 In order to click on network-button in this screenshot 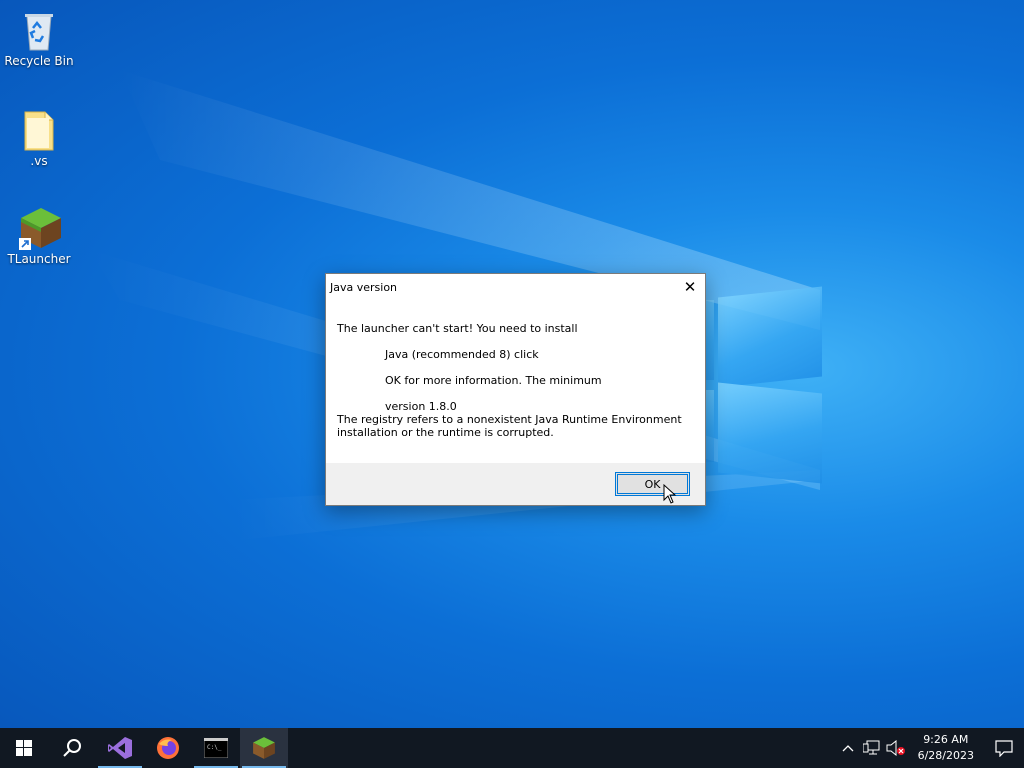, I will do `click(872, 748)`.